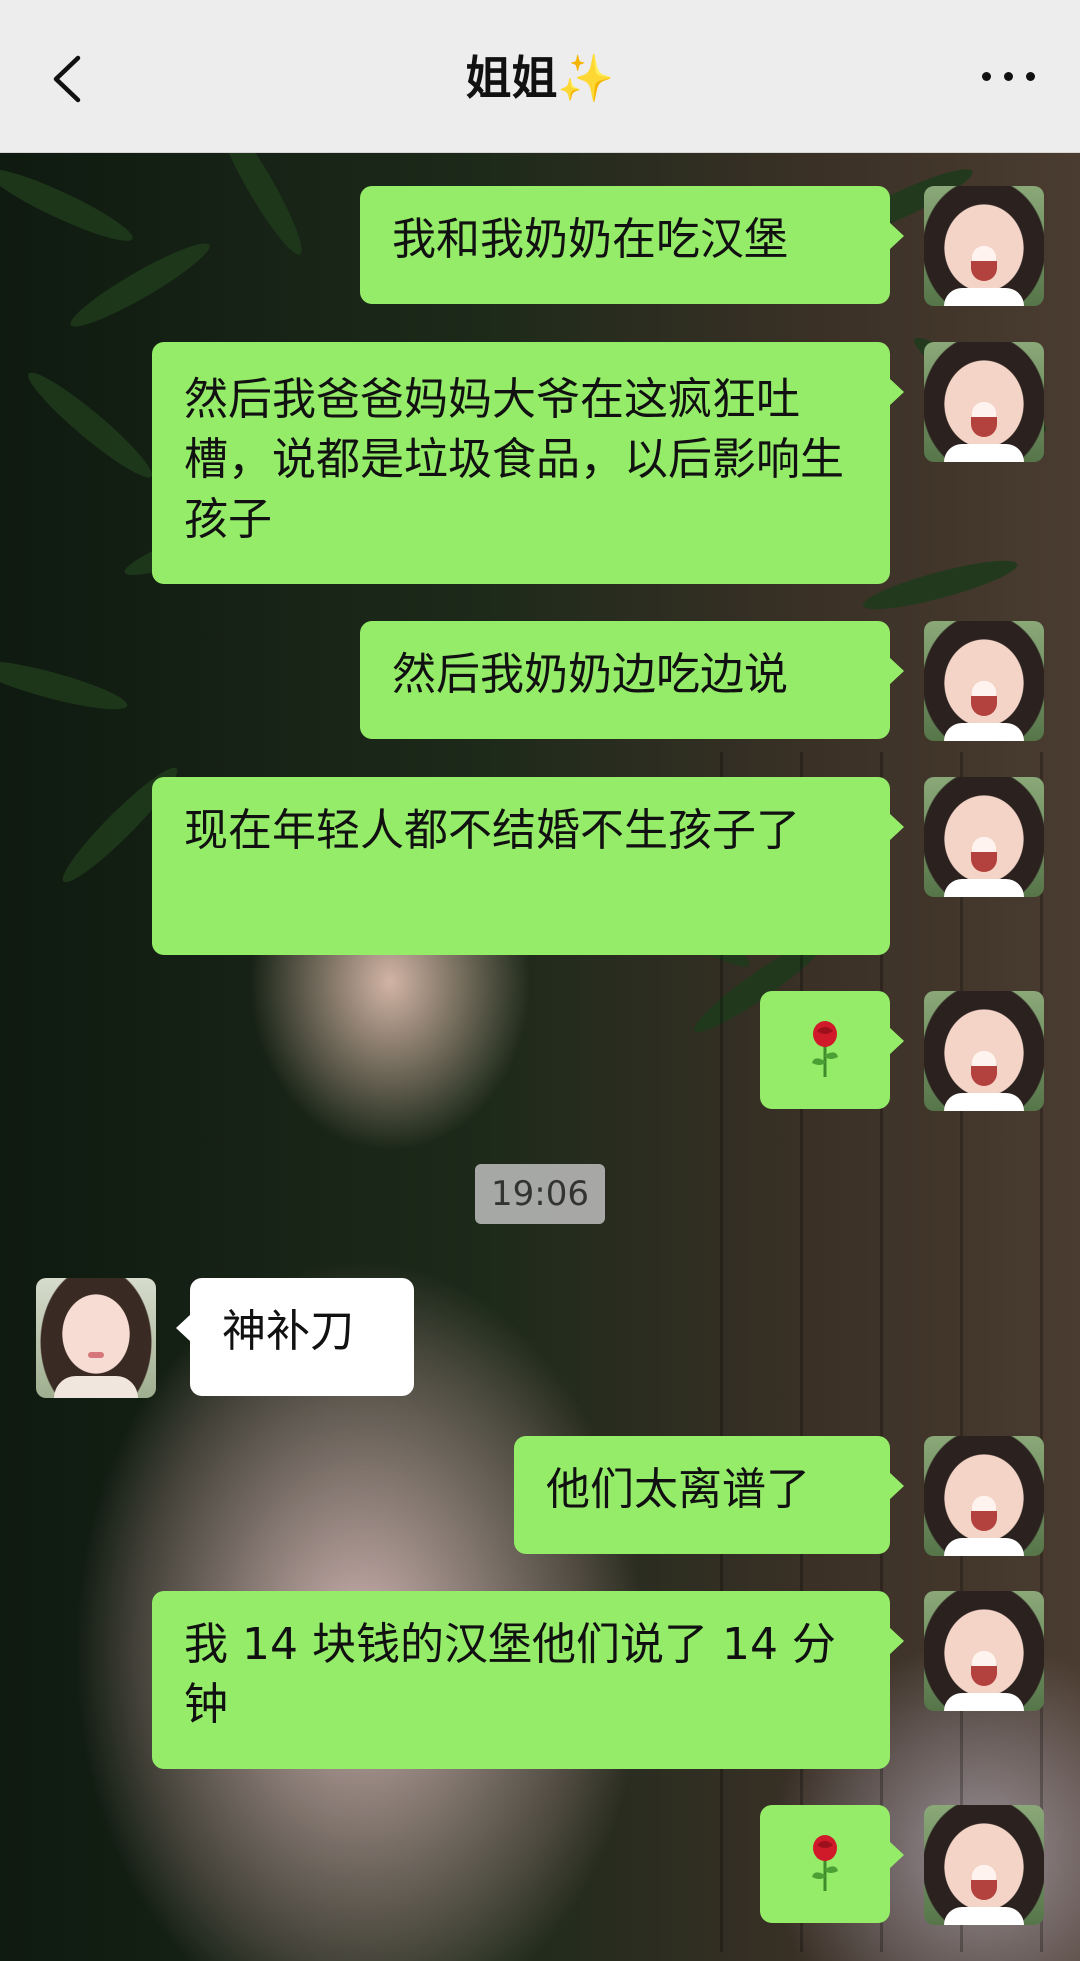 The height and width of the screenshot is (1961, 1080). I want to click on message-text: 然后我爸爸妈妈大爷在这疯狂吐槽，说都是垃圾食品，以后影响生孩子, so click(514, 459).